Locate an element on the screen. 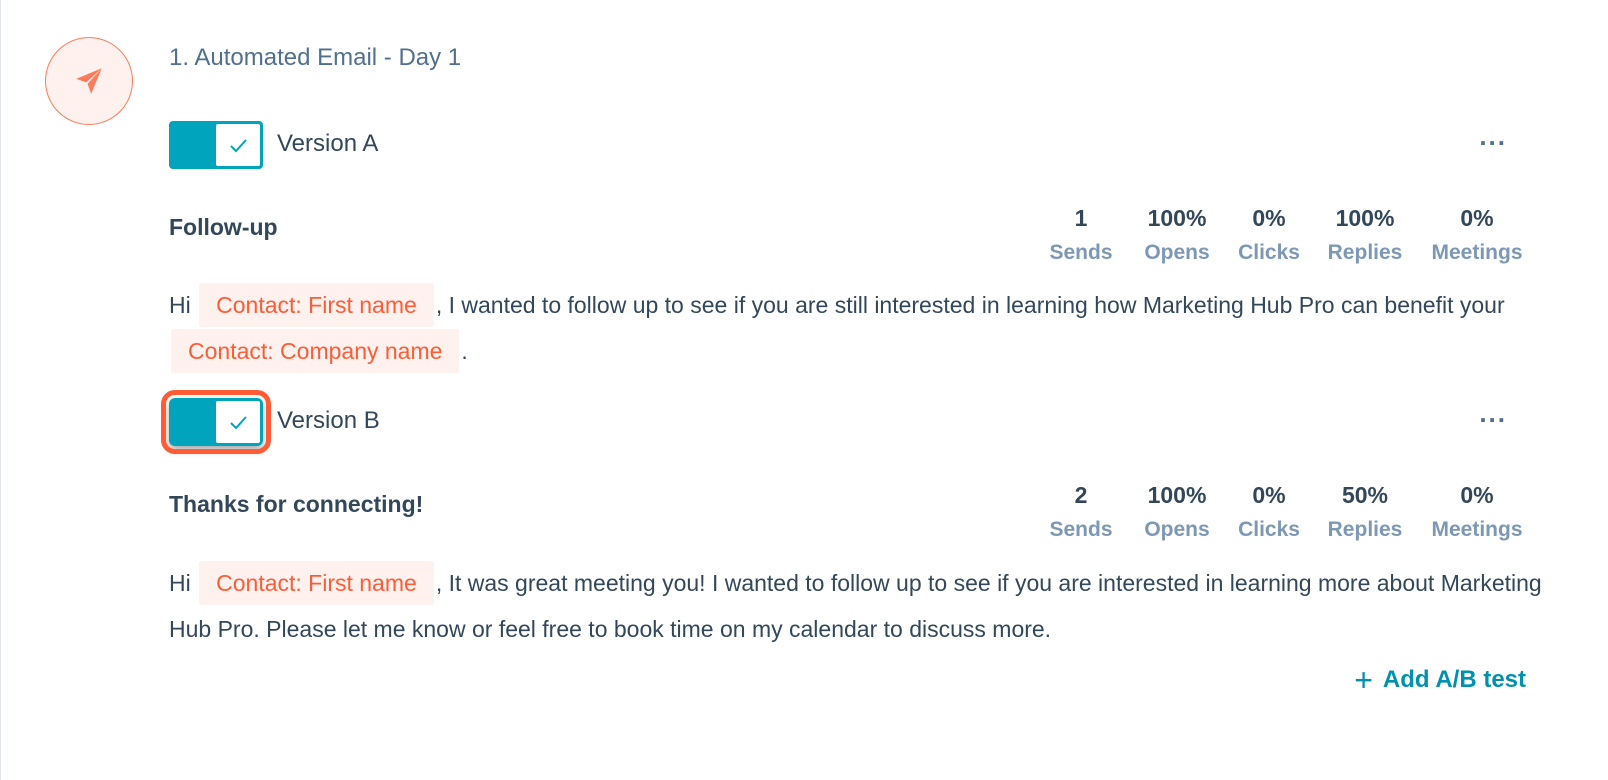 The height and width of the screenshot is (780, 1608). plus-icon: + is located at coordinates (1363, 680).